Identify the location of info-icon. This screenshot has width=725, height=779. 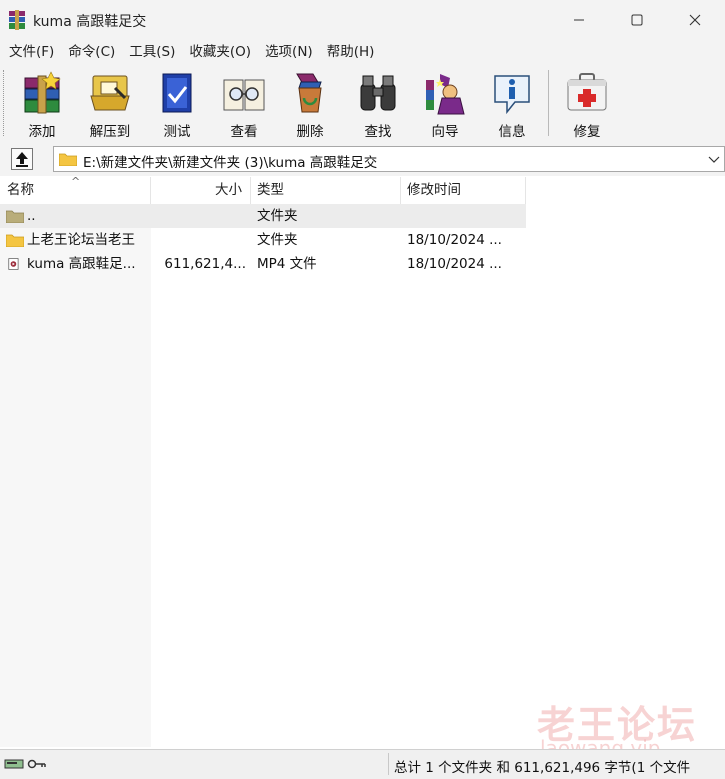
(512, 95).